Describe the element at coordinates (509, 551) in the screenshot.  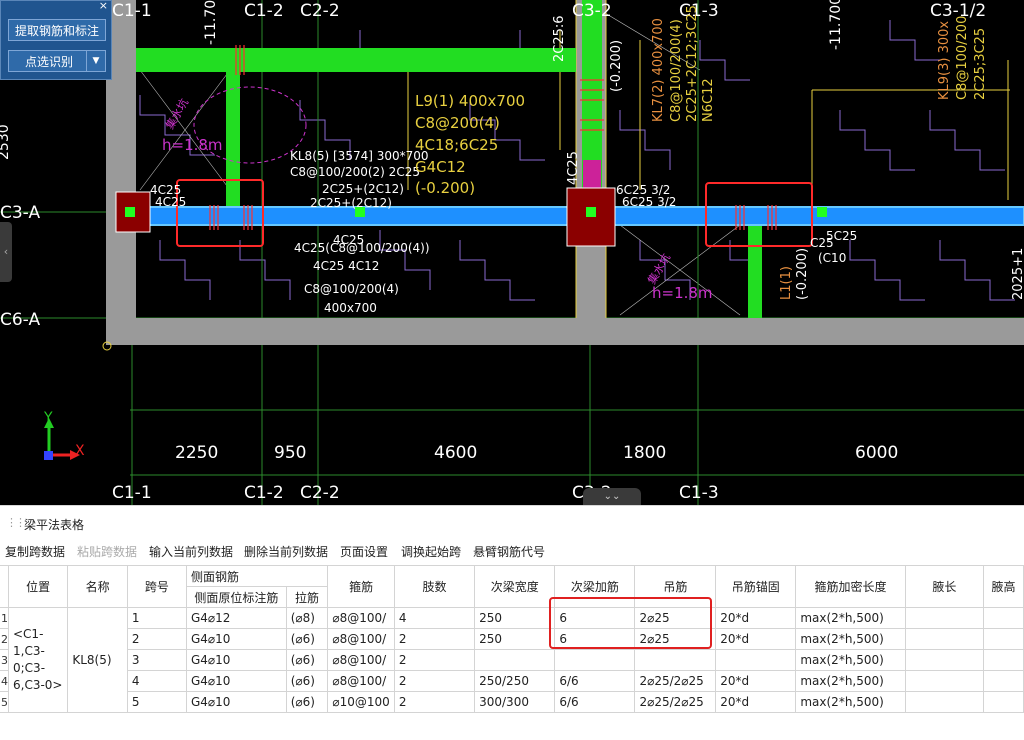
I see `cantilever-code-button: 悬臂钢筋代号` at that location.